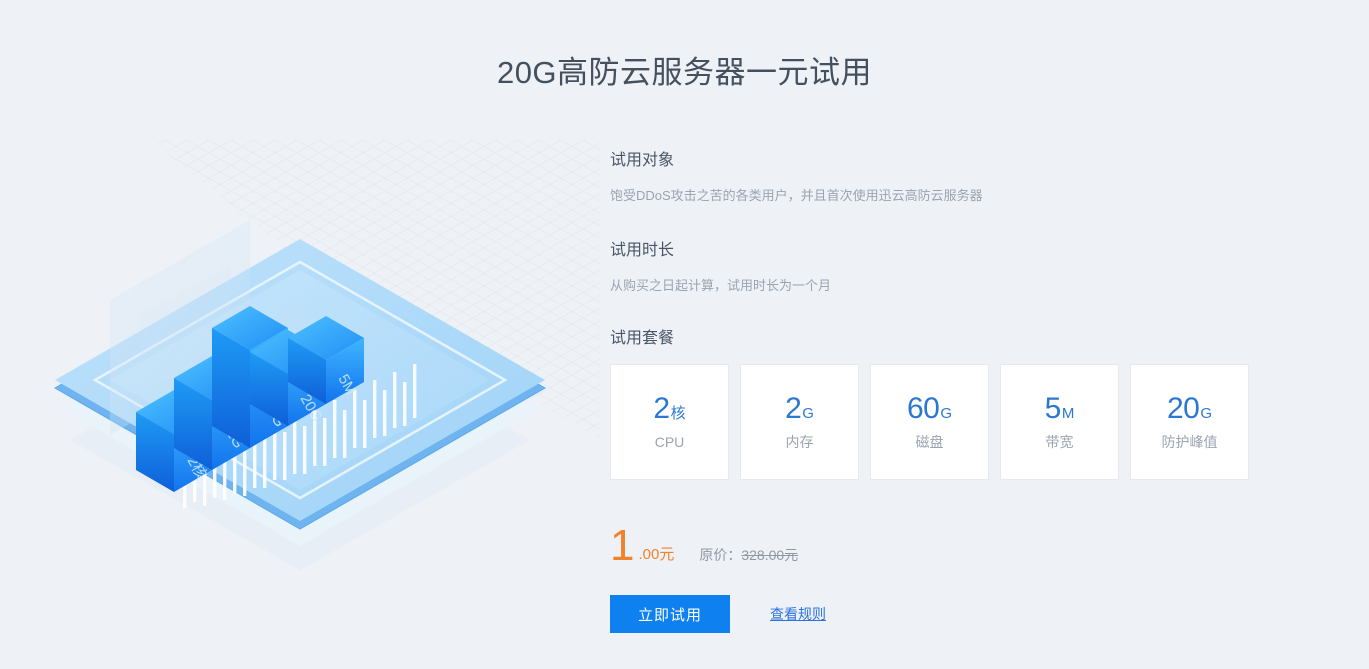 This screenshot has width=1369, height=669. Describe the element at coordinates (669, 441) in the screenshot. I see `spec-label: CPU` at that location.